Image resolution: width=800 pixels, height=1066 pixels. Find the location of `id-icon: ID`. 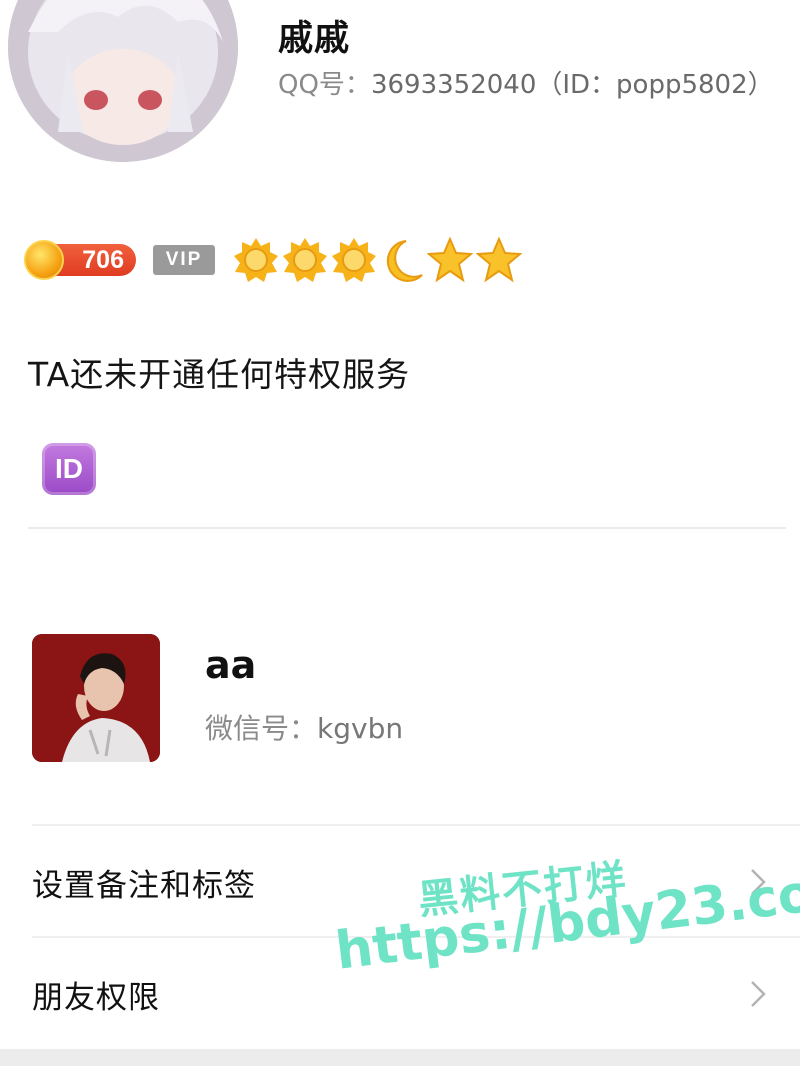

id-icon: ID is located at coordinates (69, 469).